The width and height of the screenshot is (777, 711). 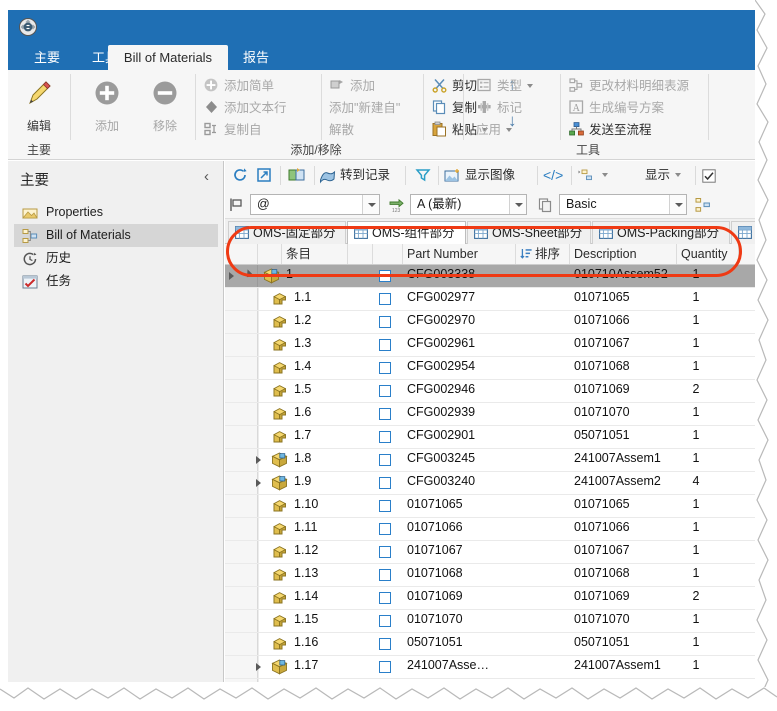 I want to click on sheet-tab-oms-sheet: OMS-Sheet部分, so click(x=529, y=232).